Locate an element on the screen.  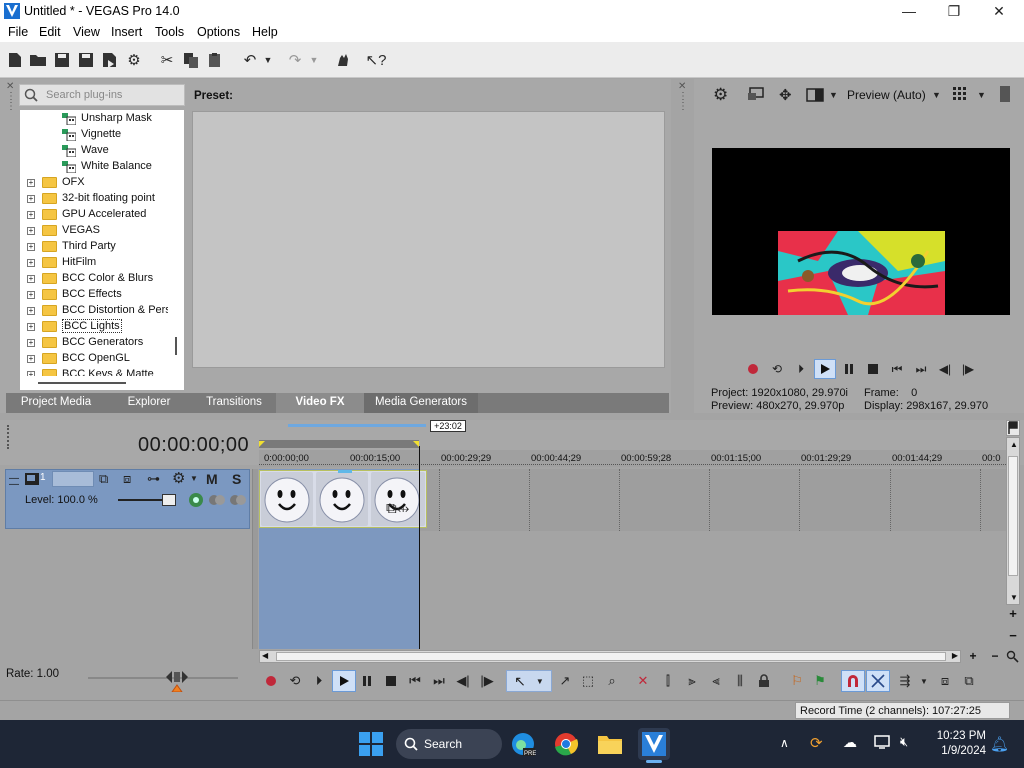
copy-snapshot-icon is located at coordinates (1005, 94).